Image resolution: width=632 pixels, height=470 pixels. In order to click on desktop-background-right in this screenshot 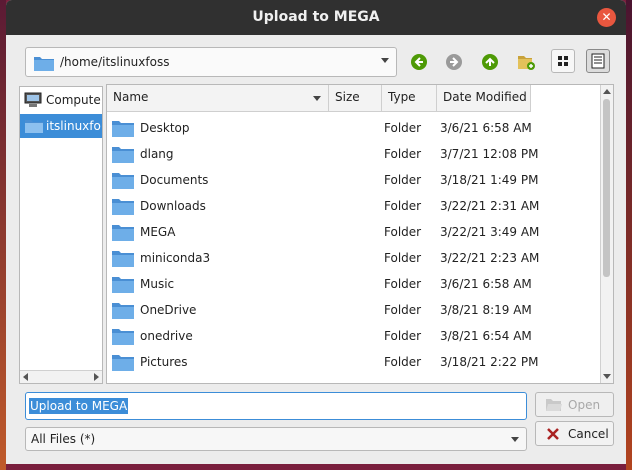, I will do `click(629, 235)`.